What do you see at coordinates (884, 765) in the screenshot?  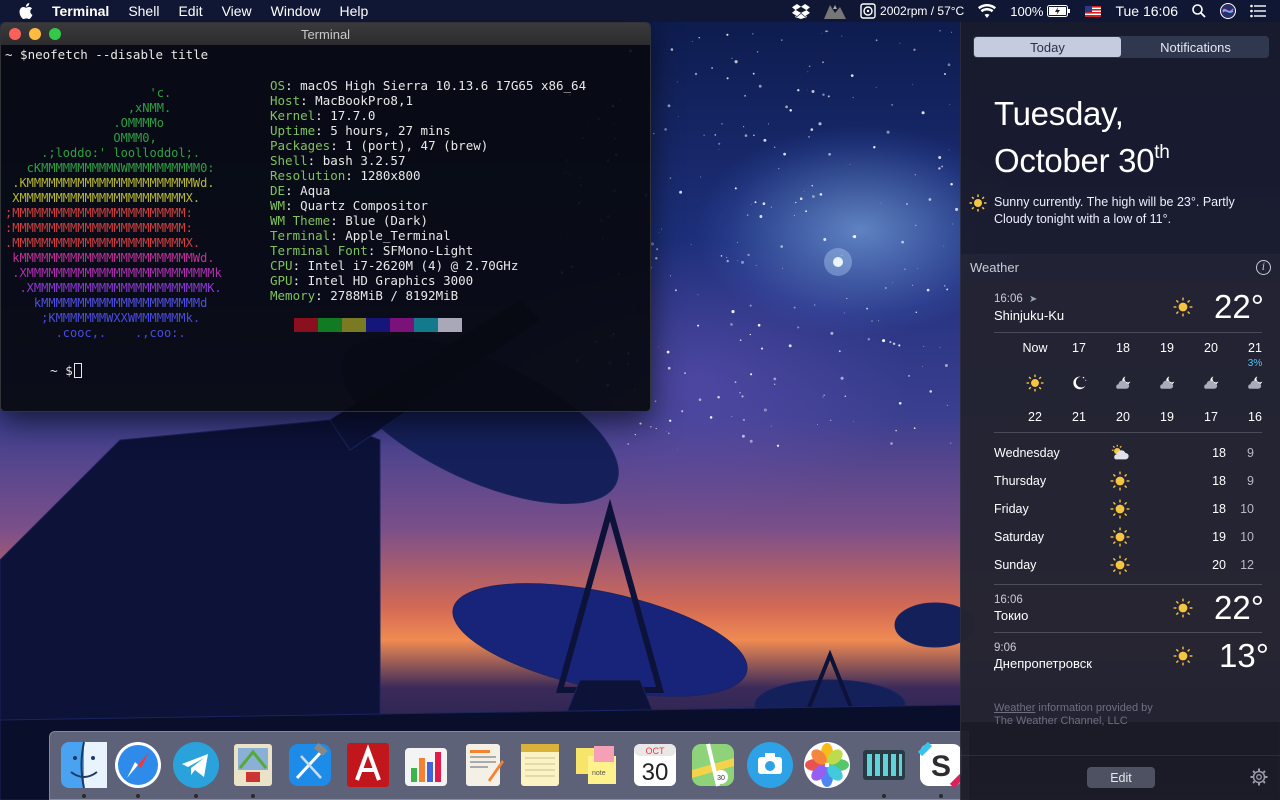 I see `istat-icon` at bounding box center [884, 765].